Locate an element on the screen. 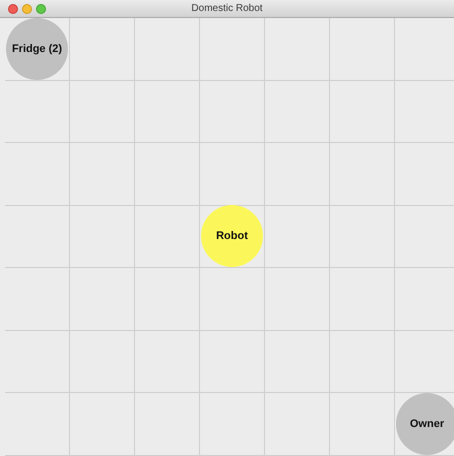 This screenshot has width=454, height=456. minimize-button is located at coordinates (27, 9).